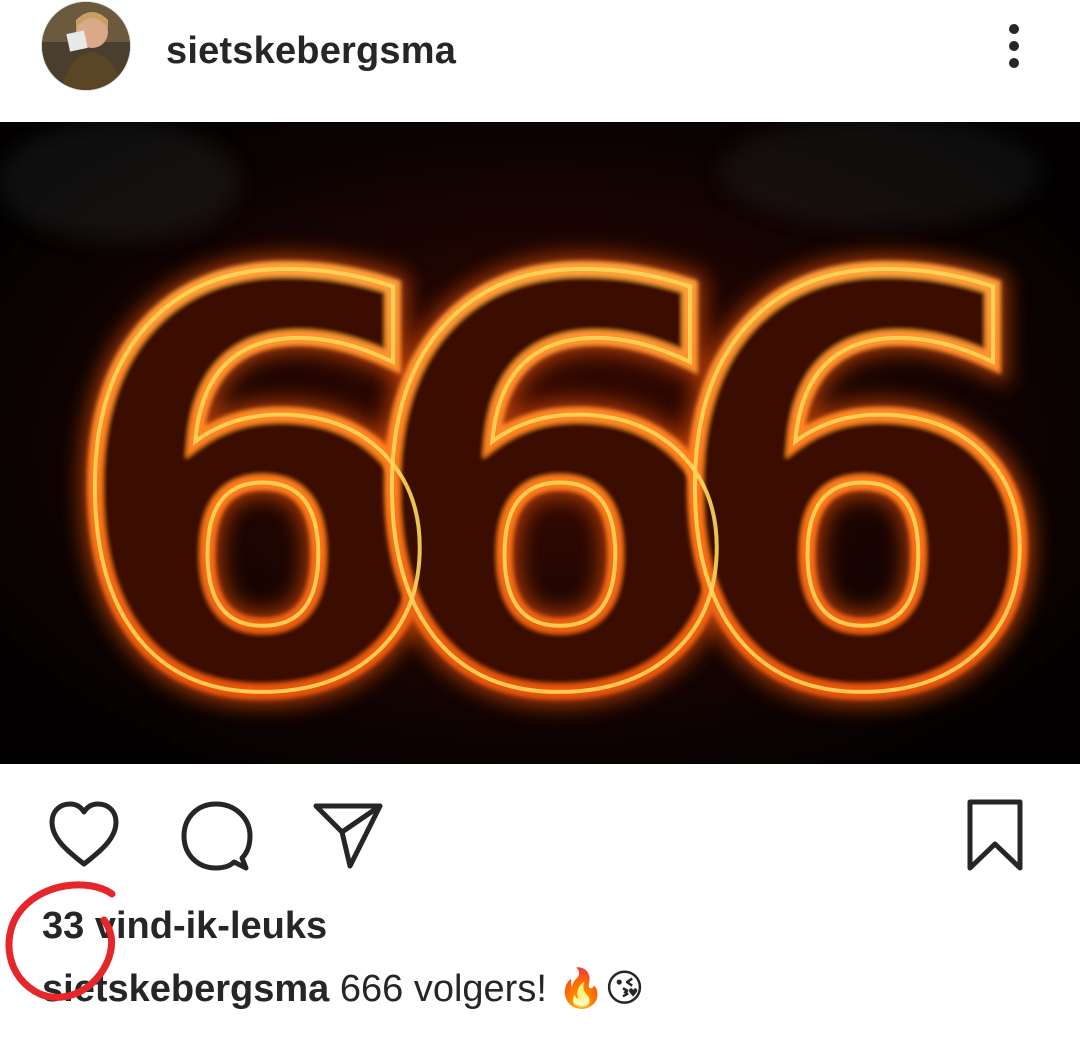  What do you see at coordinates (601, 988) in the screenshot?
I see `caption-emojis: 🔥😘` at bounding box center [601, 988].